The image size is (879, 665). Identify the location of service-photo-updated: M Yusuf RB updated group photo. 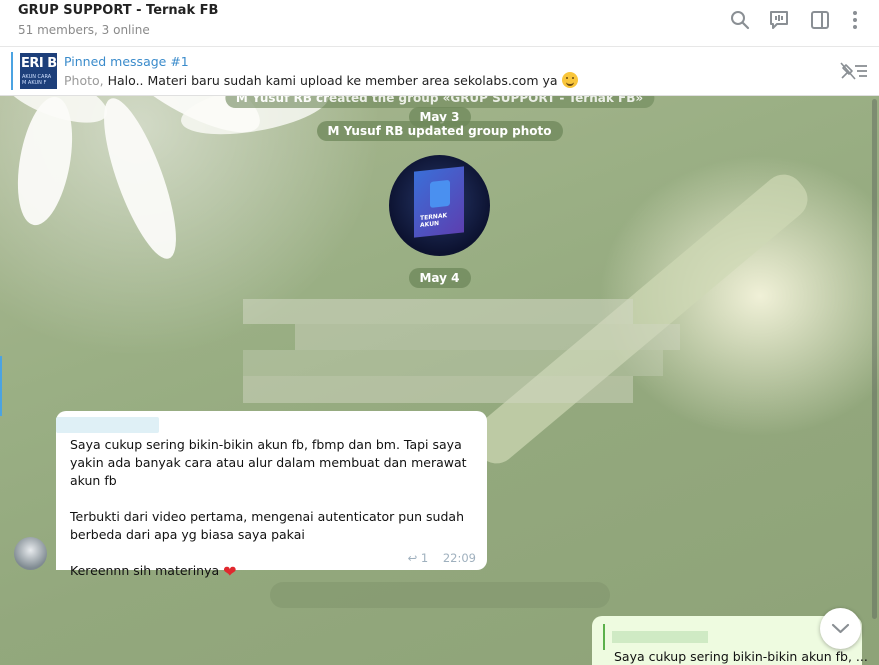
(439, 131).